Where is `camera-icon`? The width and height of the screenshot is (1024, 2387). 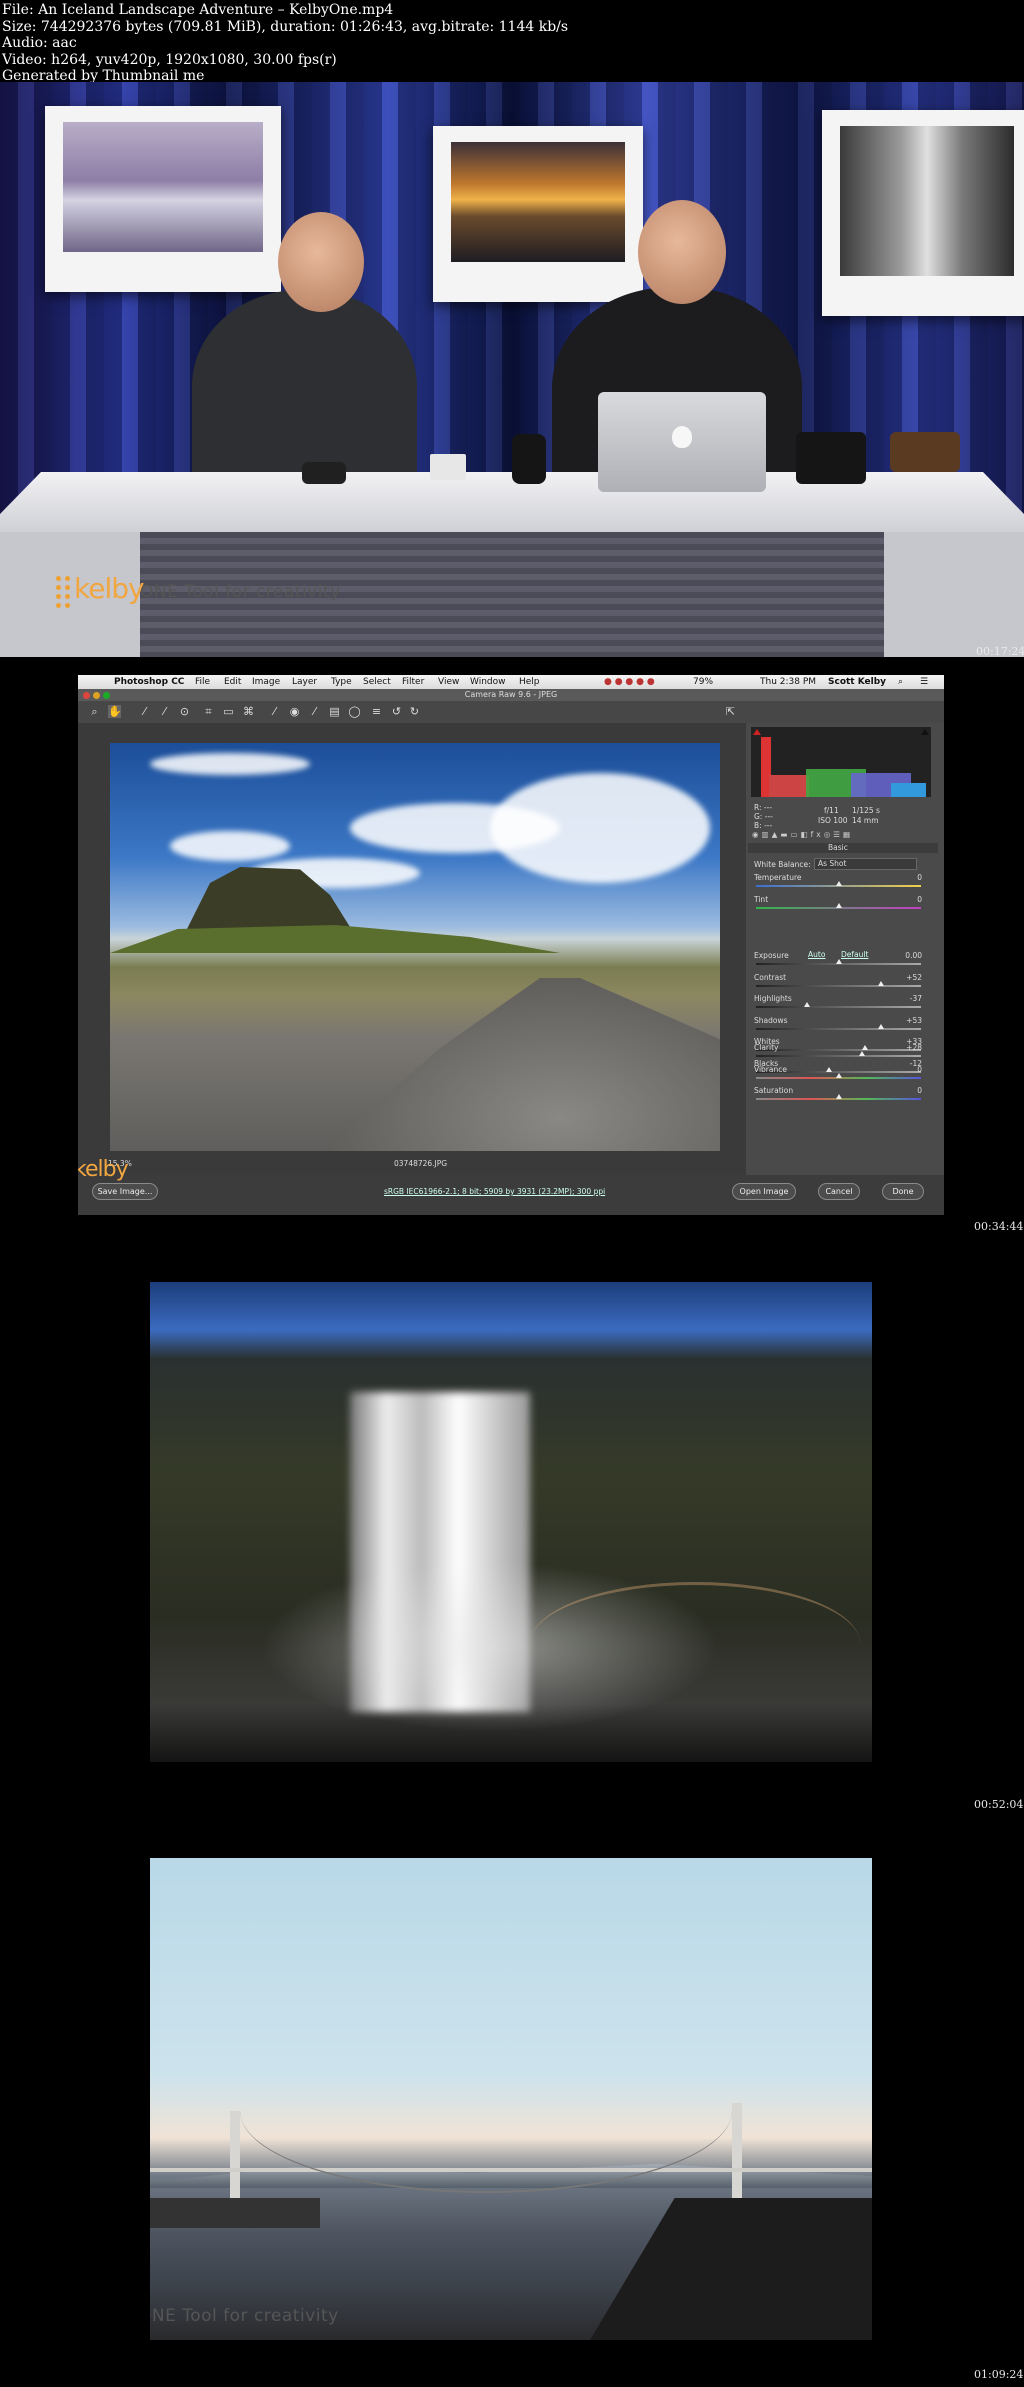
camera-icon is located at coordinates (831, 458).